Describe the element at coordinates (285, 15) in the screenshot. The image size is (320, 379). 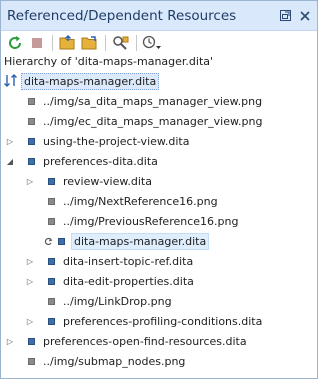
I see `restore-icon` at that location.